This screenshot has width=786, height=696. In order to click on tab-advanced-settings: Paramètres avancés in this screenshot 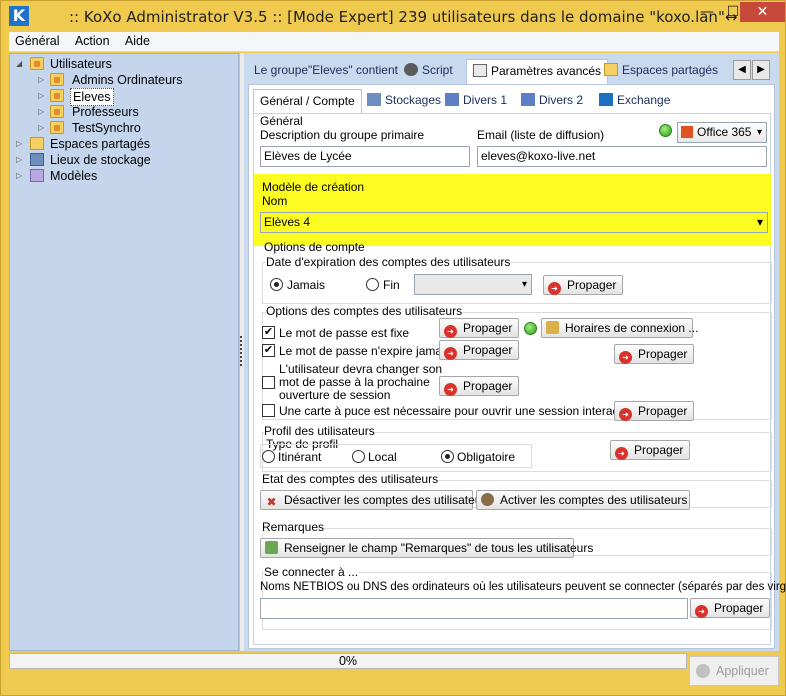, I will do `click(537, 72)`.